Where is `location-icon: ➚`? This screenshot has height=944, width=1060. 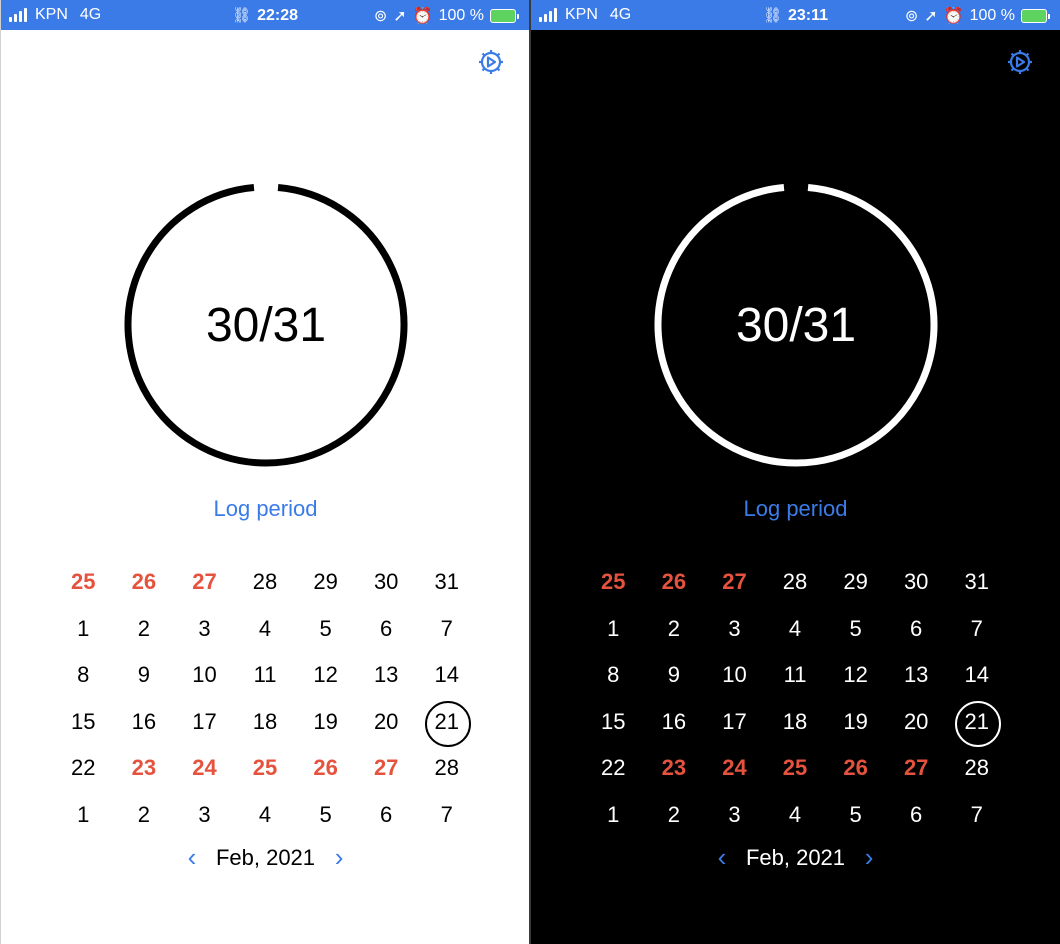
location-icon: ➚ is located at coordinates (400, 16).